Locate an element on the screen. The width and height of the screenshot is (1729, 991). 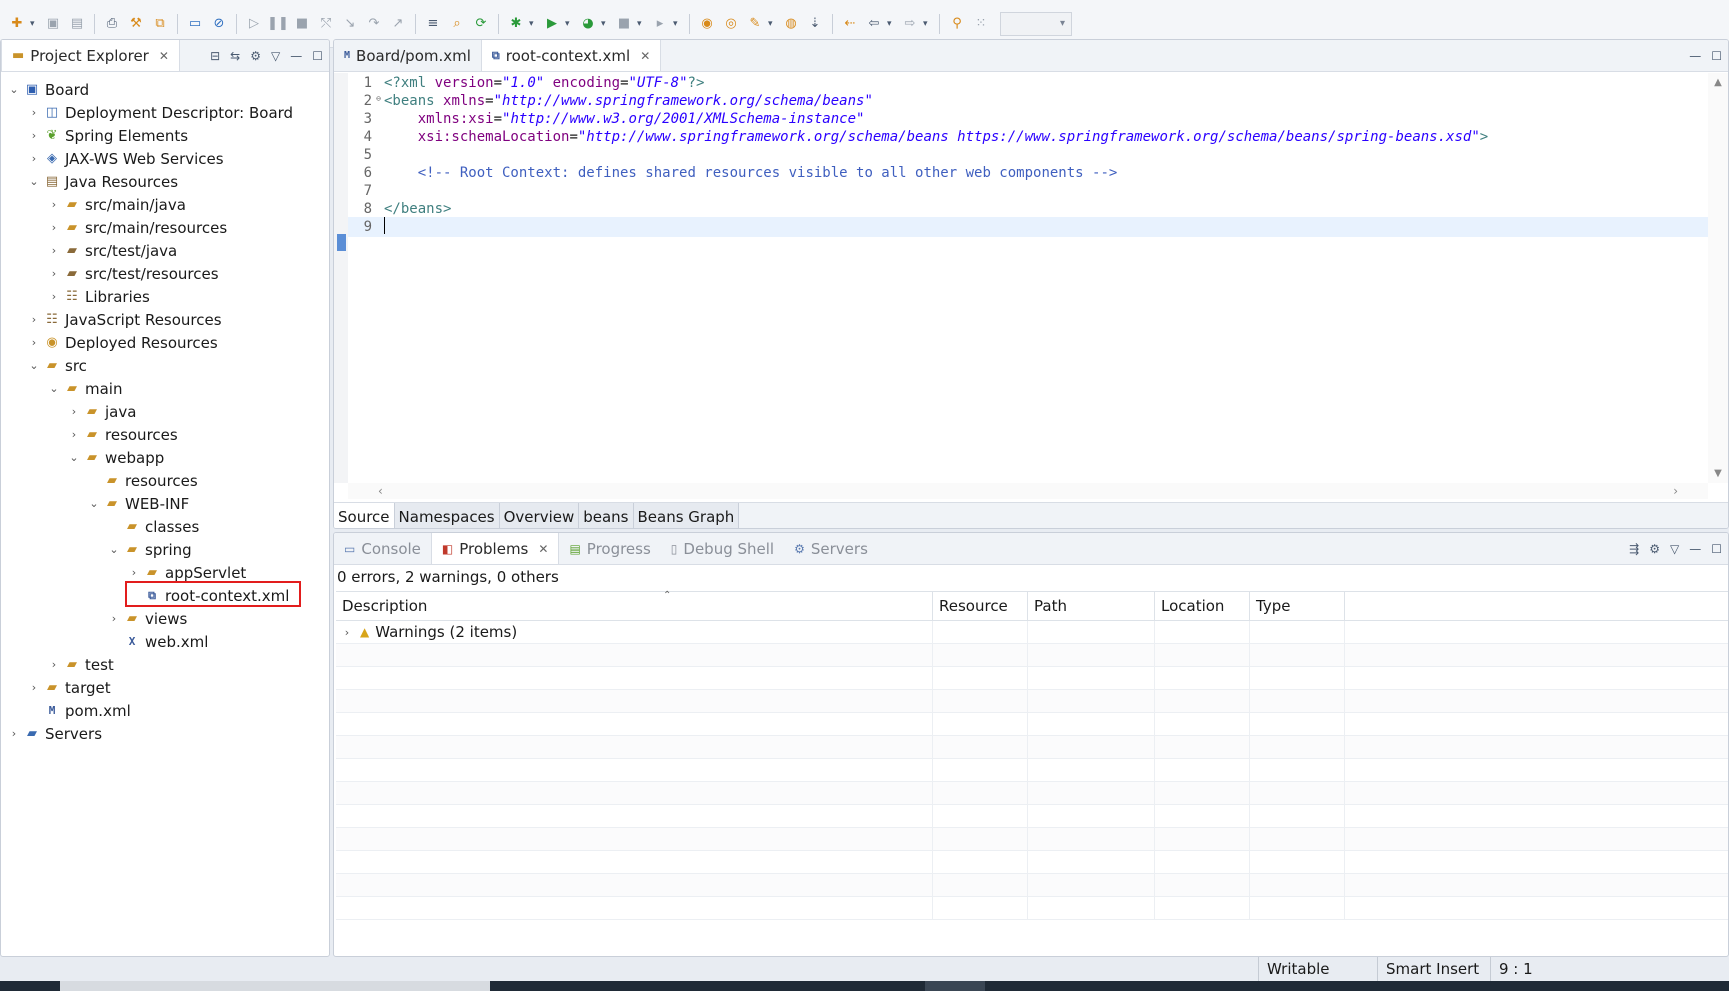
open-task-icon: ◎ is located at coordinates (731, 24).